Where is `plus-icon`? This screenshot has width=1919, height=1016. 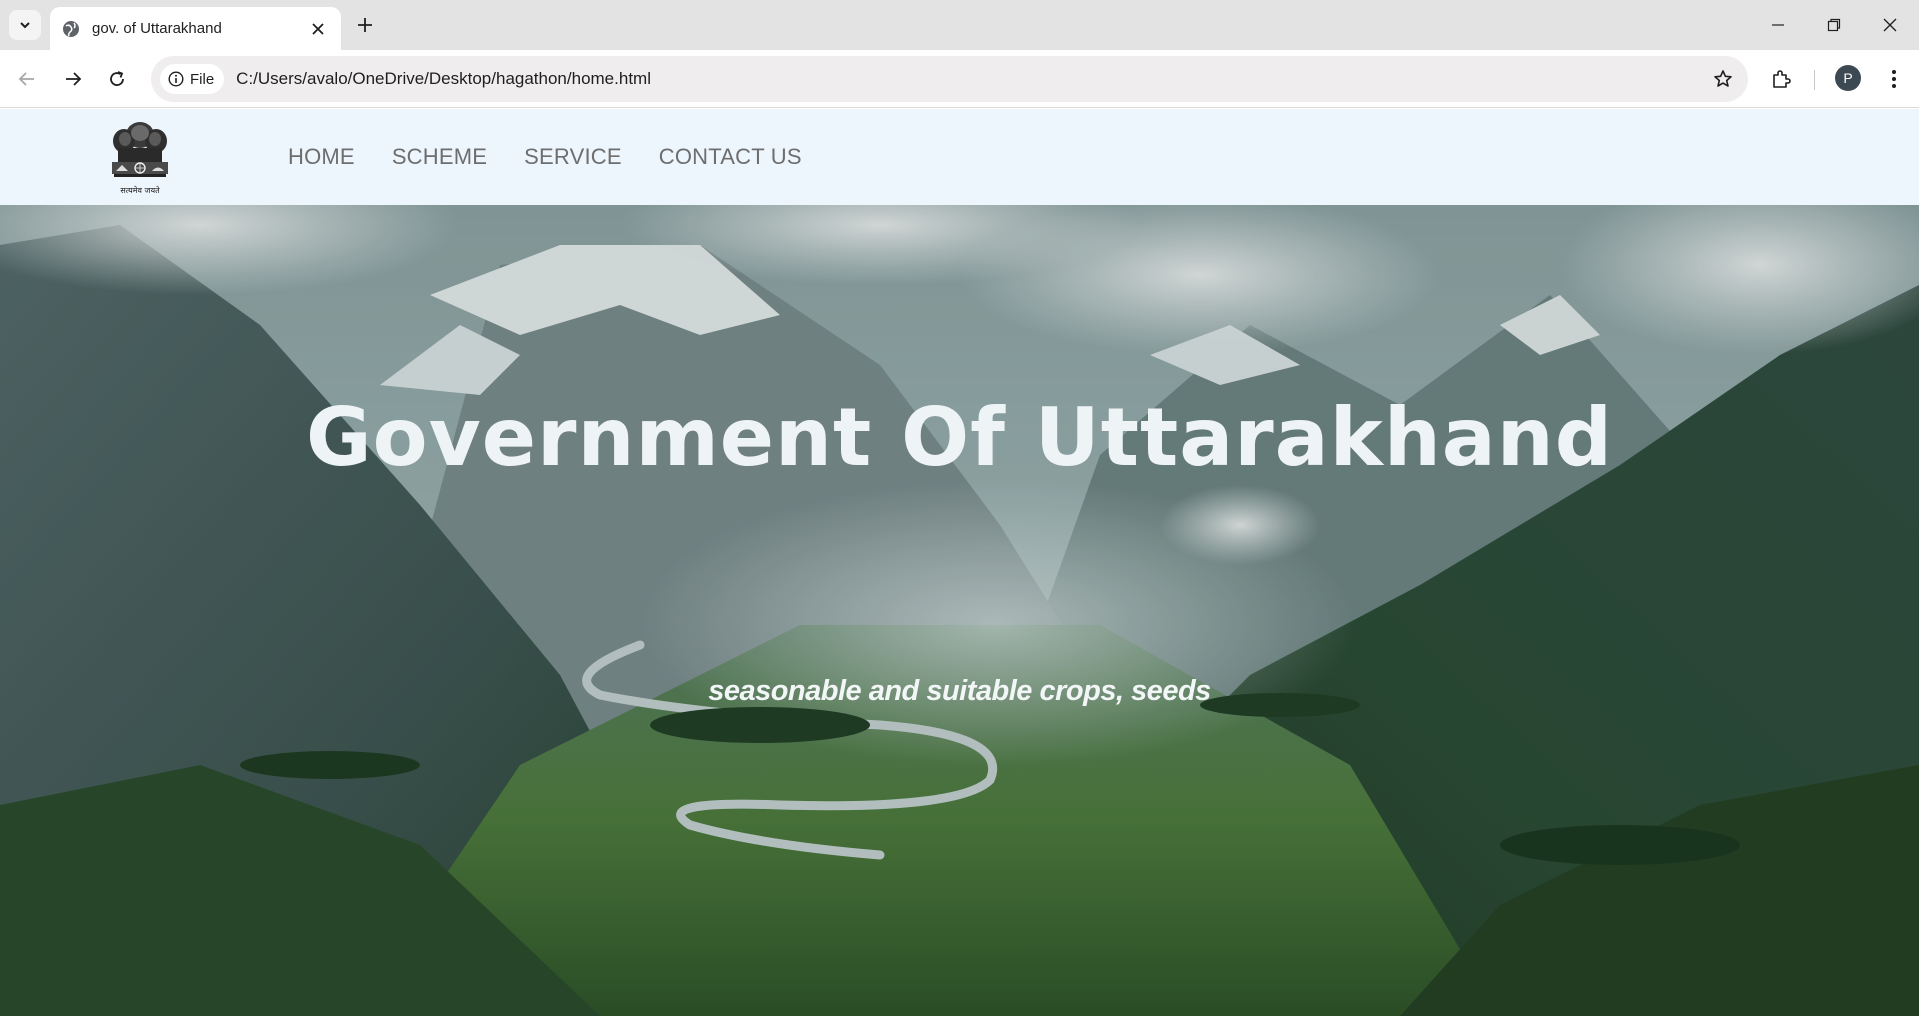 plus-icon is located at coordinates (365, 25).